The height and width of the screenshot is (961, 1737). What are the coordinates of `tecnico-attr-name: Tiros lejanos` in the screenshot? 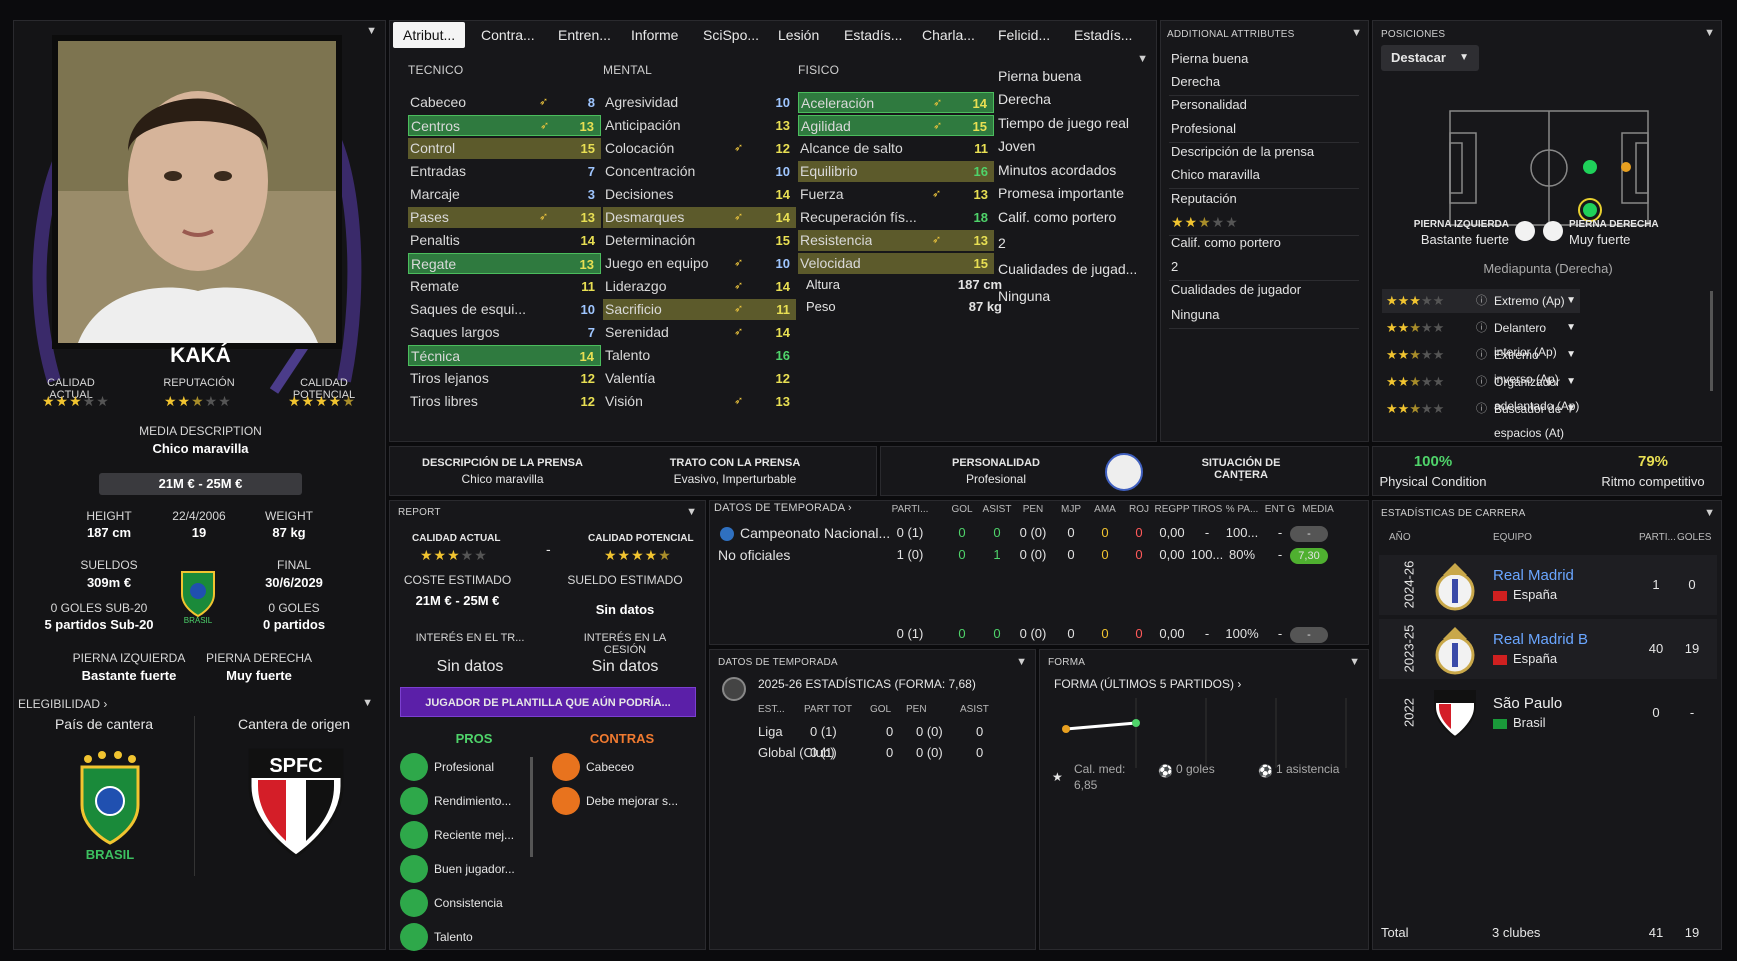 It's located at (449, 378).